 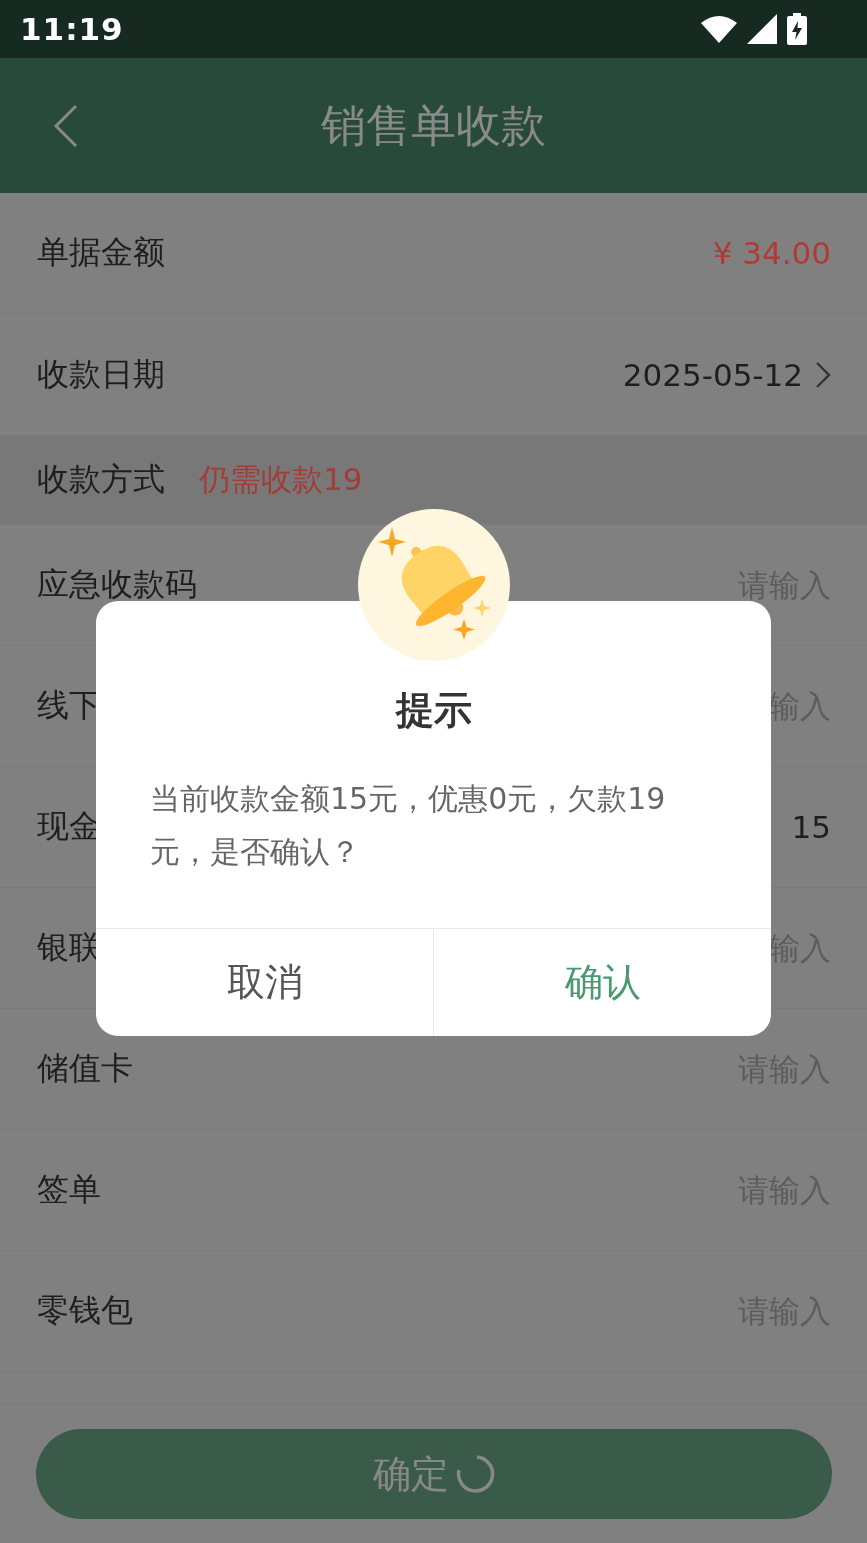 What do you see at coordinates (602, 982) in the screenshot?
I see `ok-button: 确认` at bounding box center [602, 982].